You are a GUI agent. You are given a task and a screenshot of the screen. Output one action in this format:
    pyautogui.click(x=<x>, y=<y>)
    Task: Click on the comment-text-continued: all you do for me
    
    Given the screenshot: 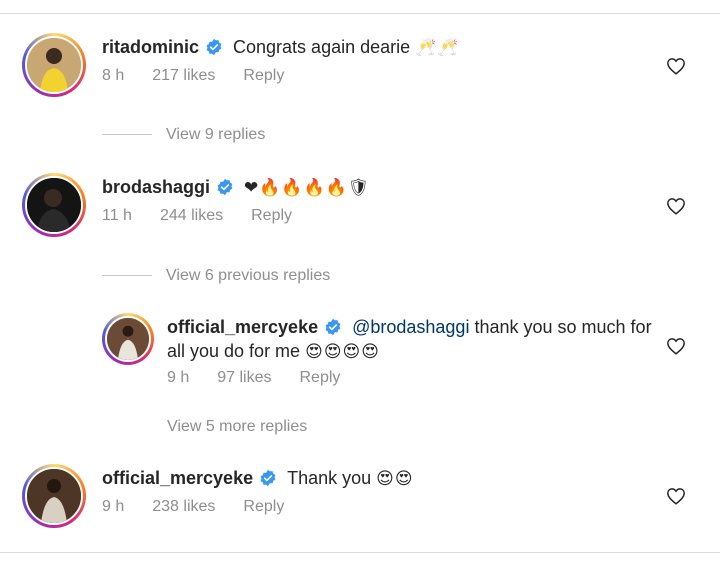 What is the action you would take?
    pyautogui.click(x=234, y=351)
    